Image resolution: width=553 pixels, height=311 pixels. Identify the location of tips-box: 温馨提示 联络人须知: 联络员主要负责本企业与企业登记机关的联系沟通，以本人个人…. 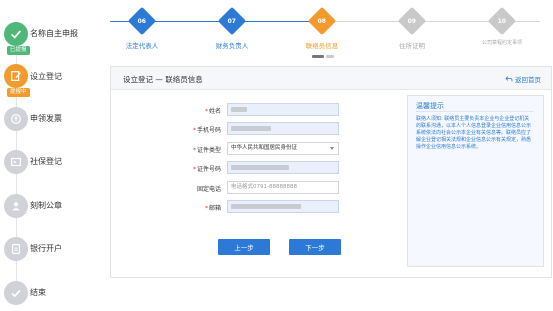
(475, 181).